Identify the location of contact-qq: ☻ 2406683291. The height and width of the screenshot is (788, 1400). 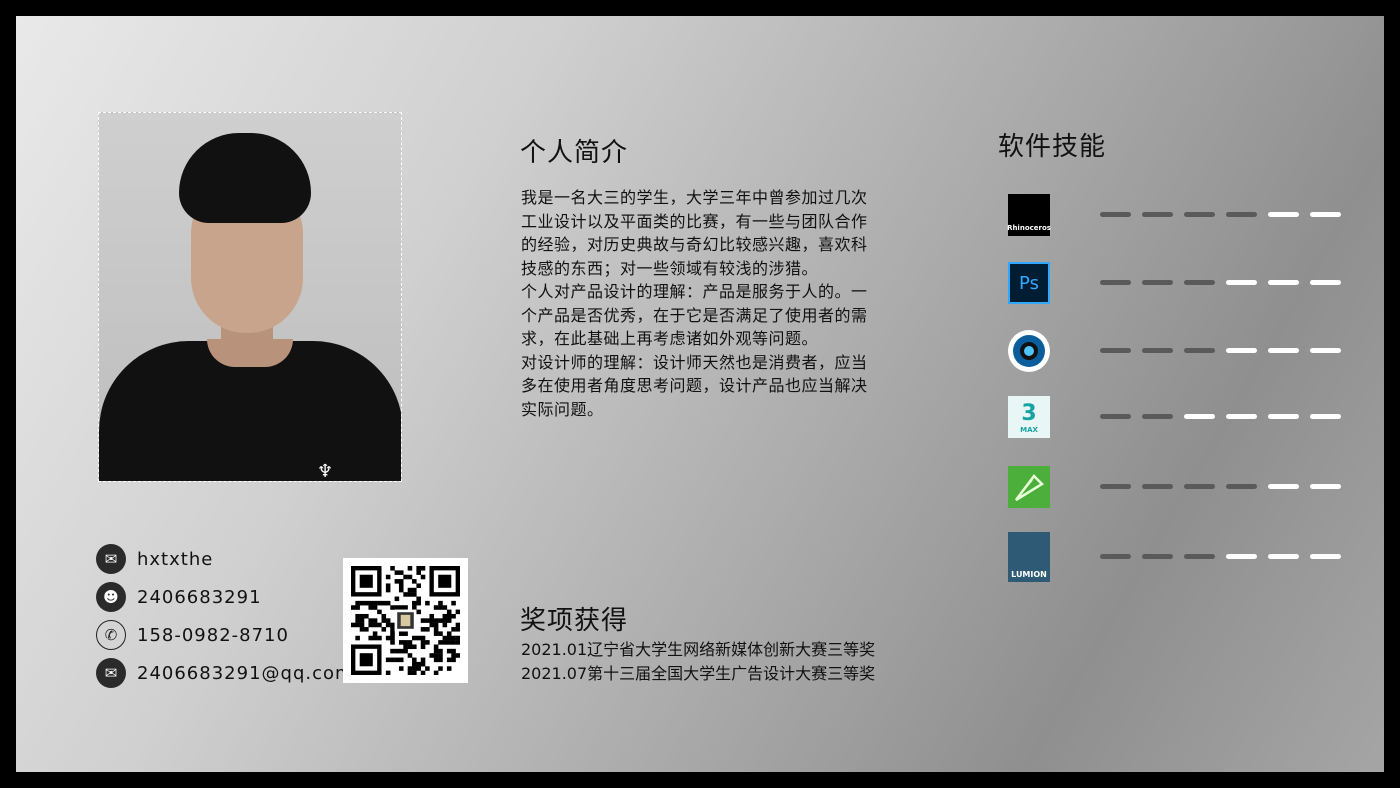
(179, 597).